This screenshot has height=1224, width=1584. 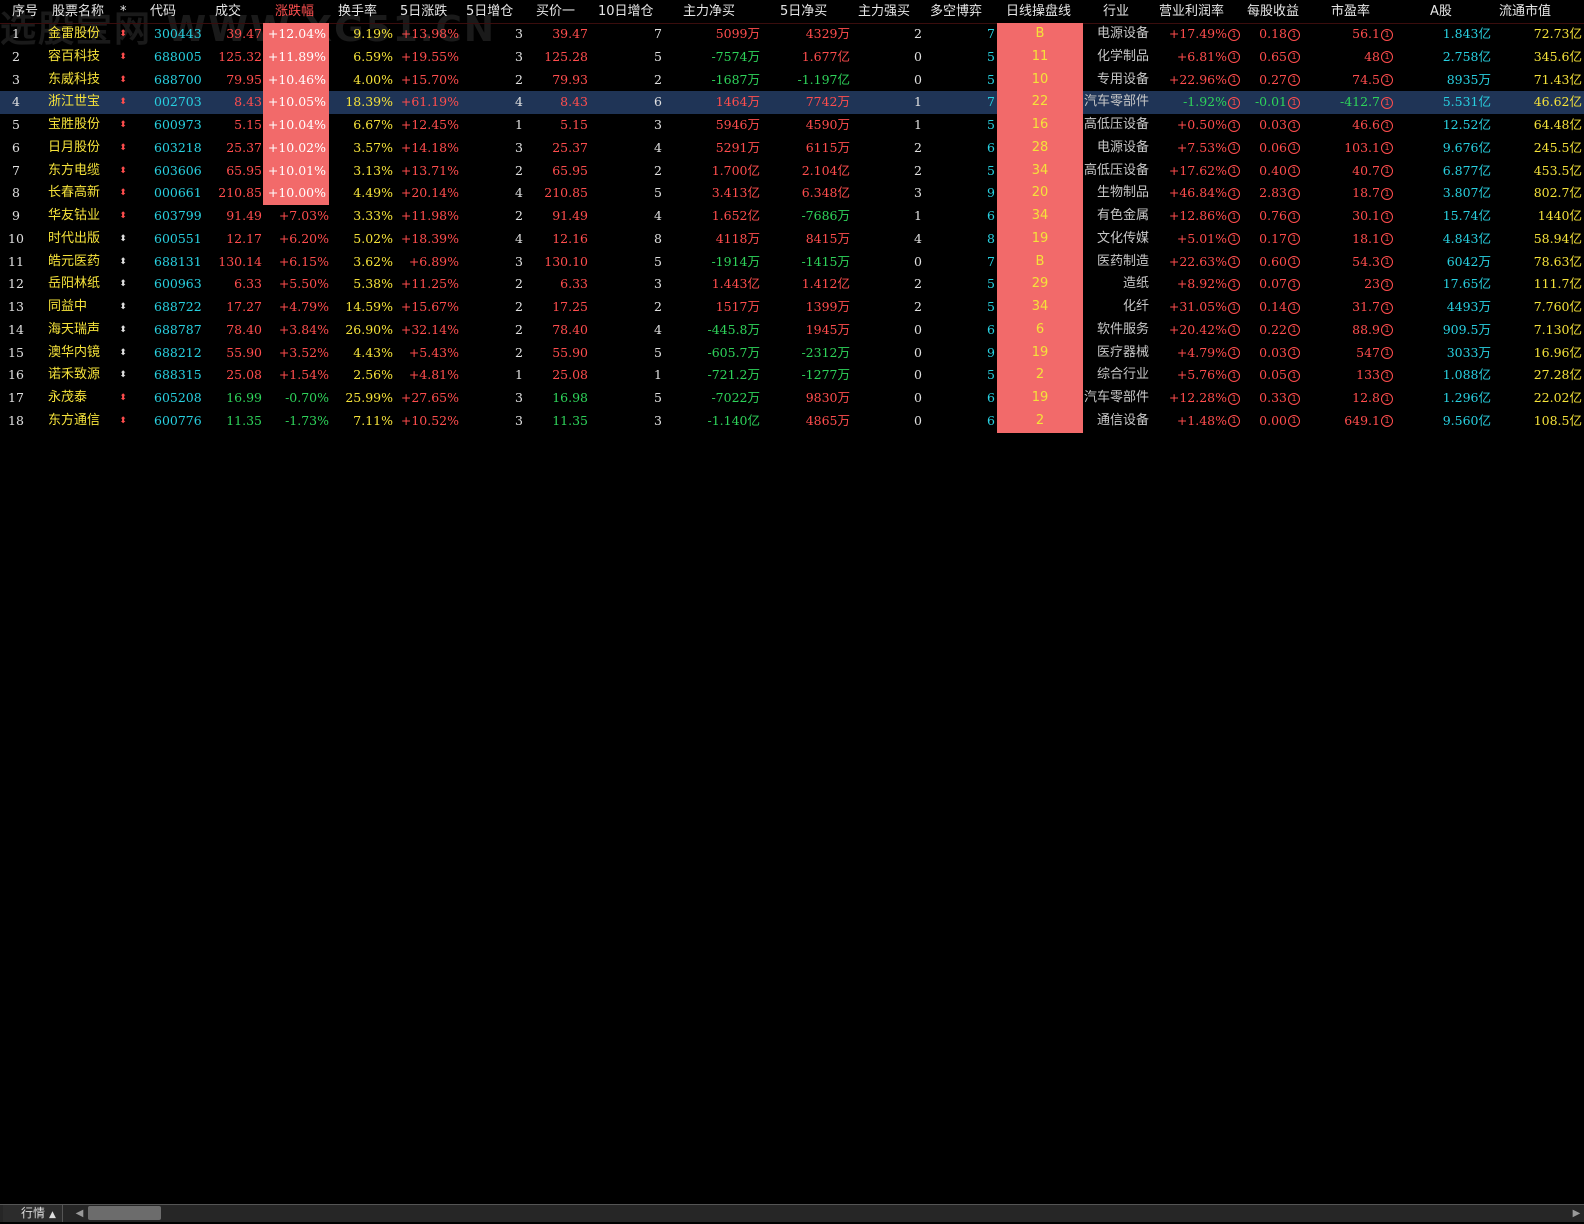 What do you see at coordinates (1272, 57) in the screenshot?
I see `cell-eps: 0.65 1` at bounding box center [1272, 57].